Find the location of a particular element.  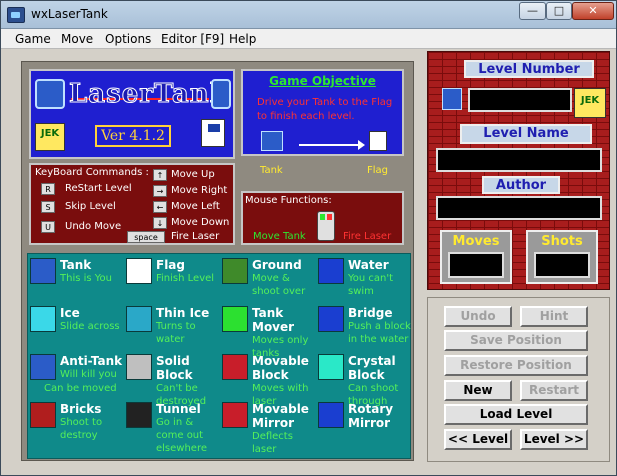

legend-item-desc: Go in & come out elsewhere is located at coordinates (182, 435).